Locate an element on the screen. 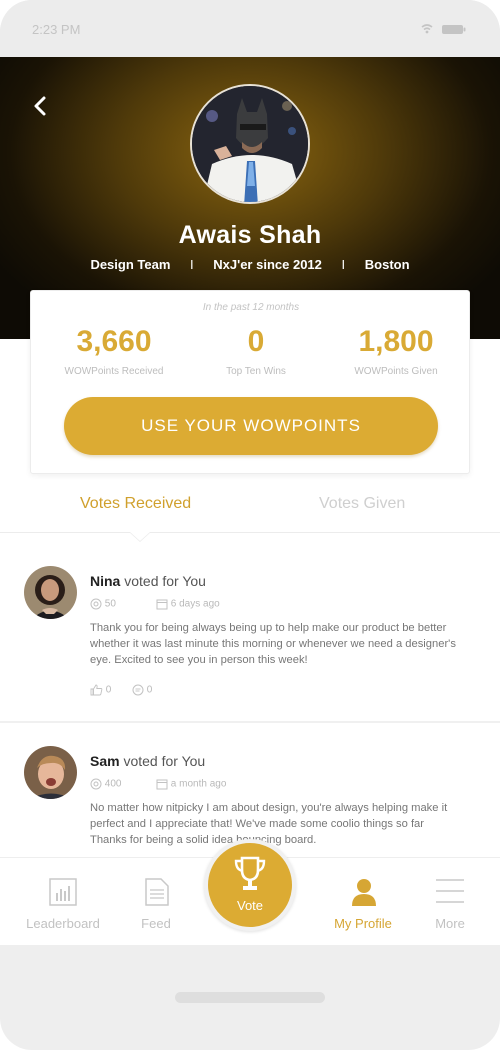 This screenshot has height=1050, width=500. profile-team: Design Team is located at coordinates (130, 264).